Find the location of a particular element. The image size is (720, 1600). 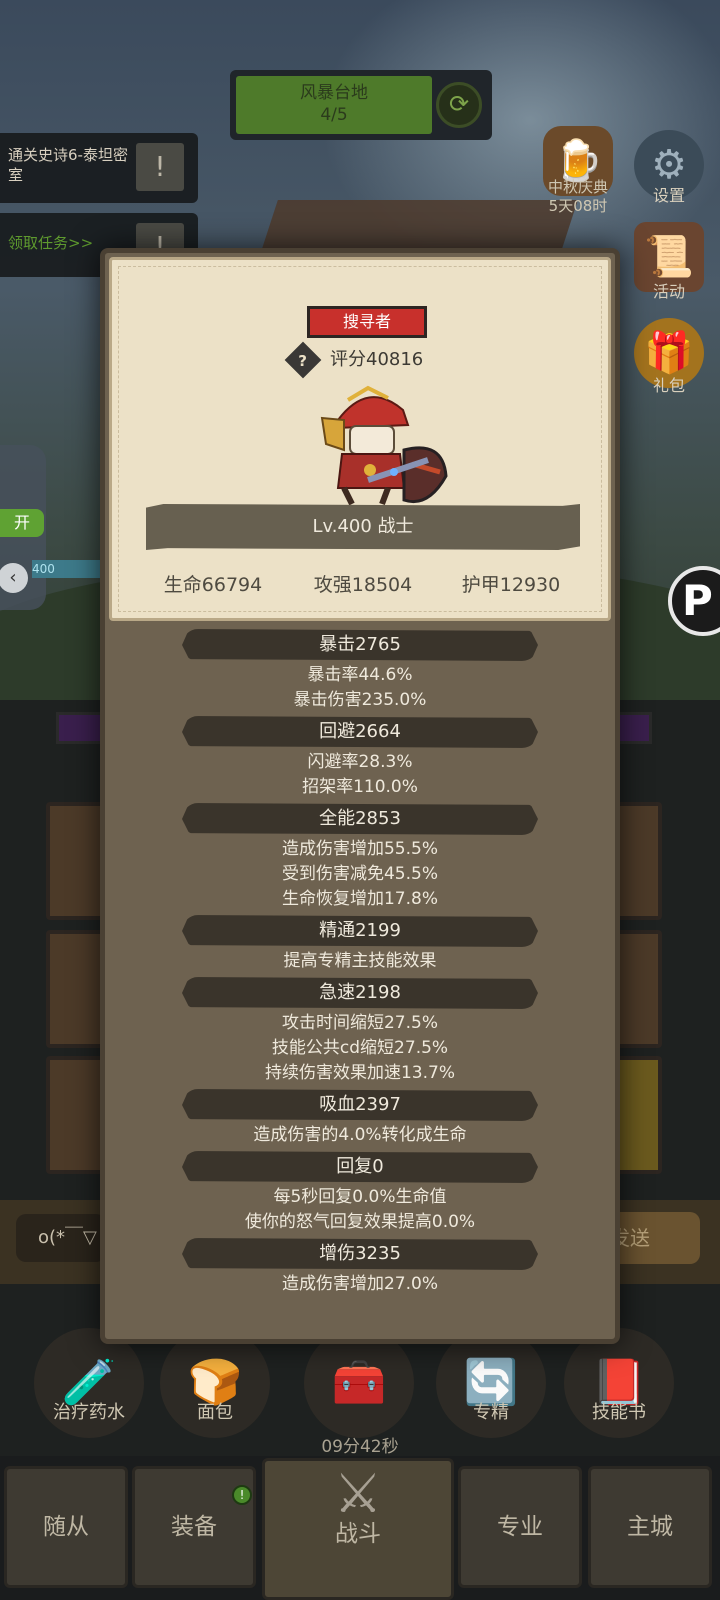

auto-toggle-on: 开 is located at coordinates (22, 523).